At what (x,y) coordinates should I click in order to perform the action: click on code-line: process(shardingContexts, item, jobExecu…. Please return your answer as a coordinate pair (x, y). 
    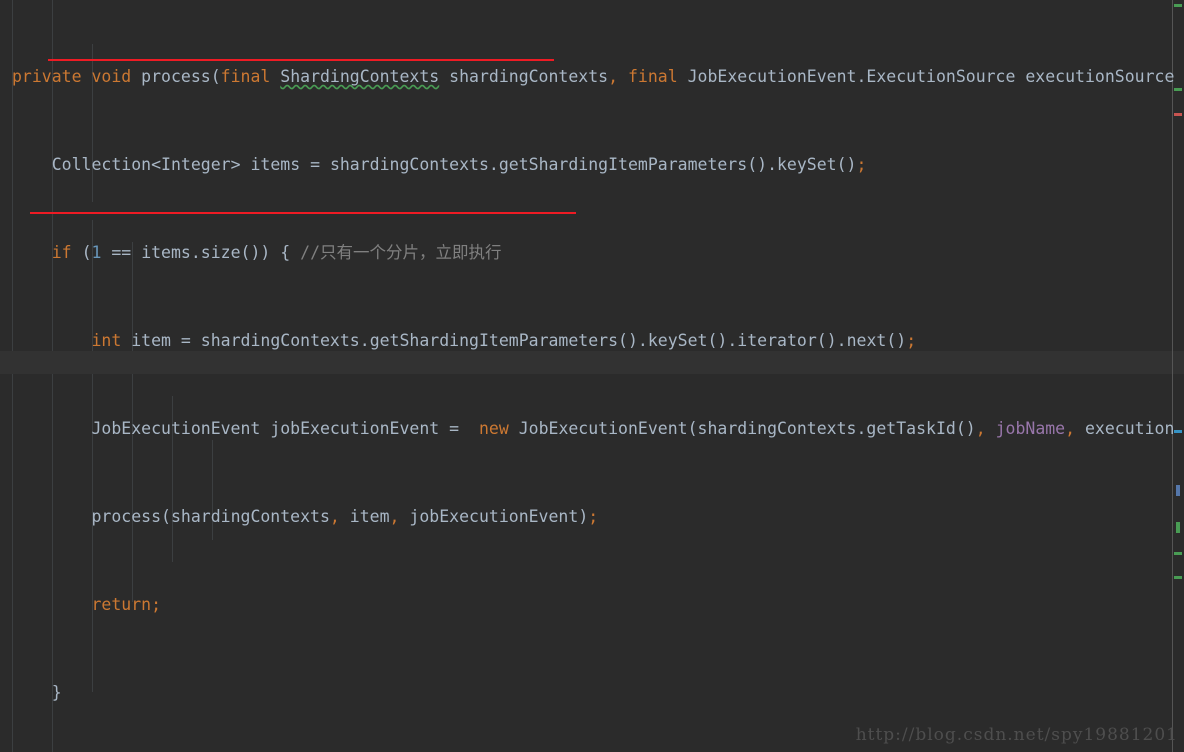
    Looking at the image, I should click on (592, 517).